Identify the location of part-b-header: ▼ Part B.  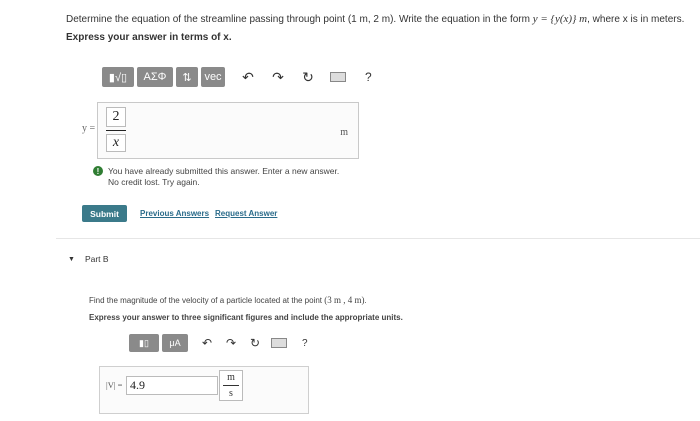
(88, 259).